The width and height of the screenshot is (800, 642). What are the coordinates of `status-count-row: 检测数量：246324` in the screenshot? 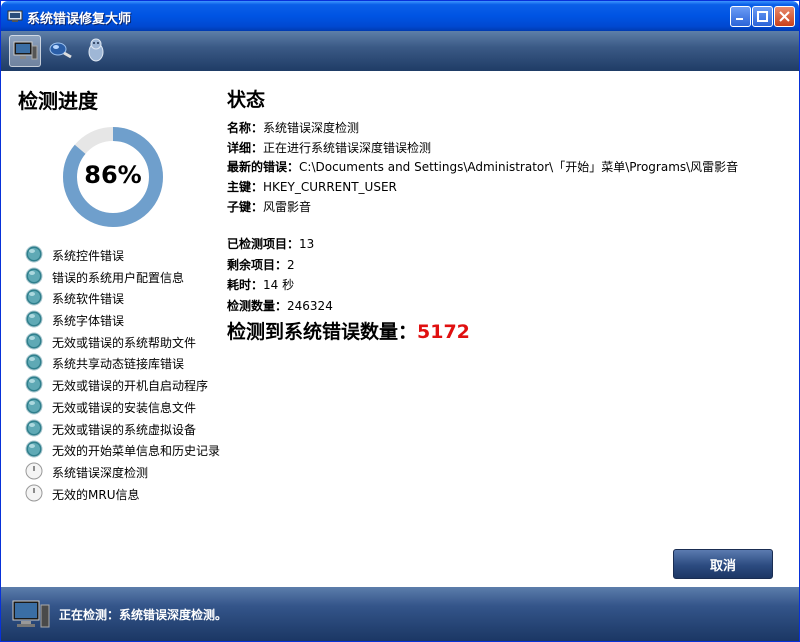 It's located at (280, 305).